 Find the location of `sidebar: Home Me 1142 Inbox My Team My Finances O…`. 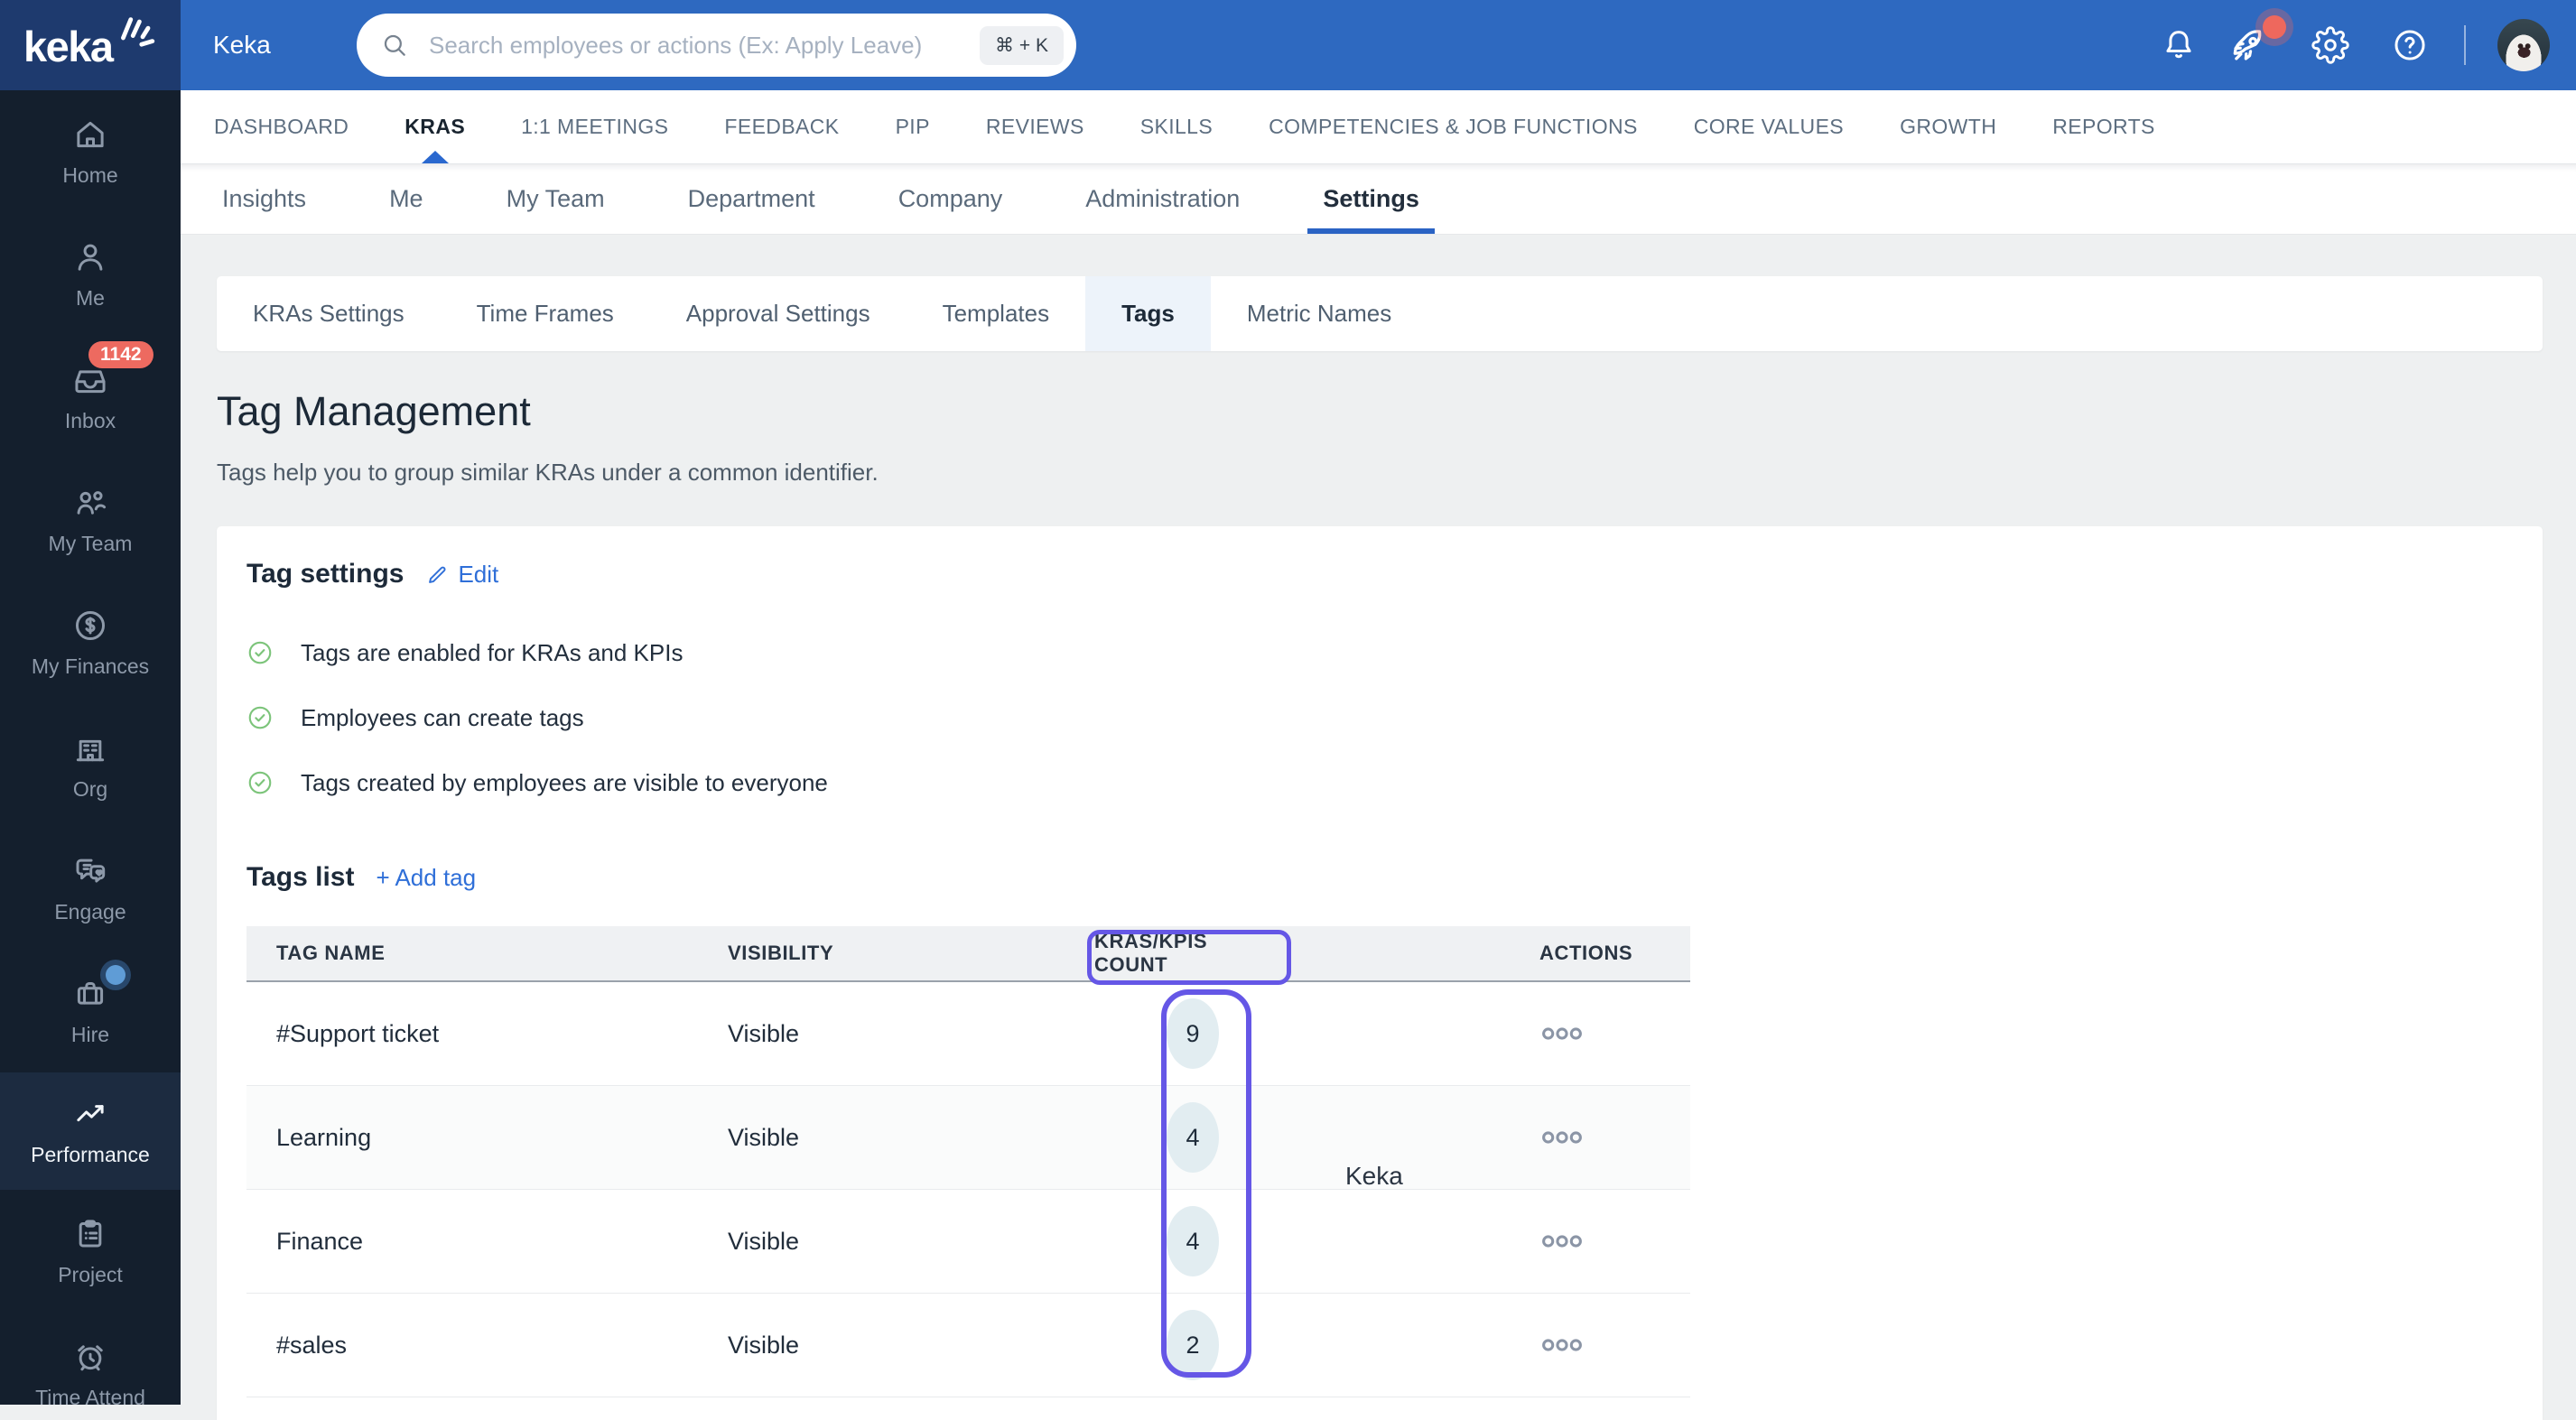

sidebar: Home Me 1142 Inbox My Team My Finances O… is located at coordinates (90, 747).